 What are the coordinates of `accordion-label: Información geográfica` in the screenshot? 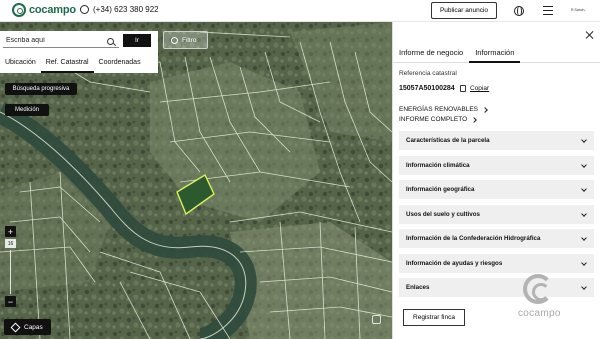 It's located at (440, 189).